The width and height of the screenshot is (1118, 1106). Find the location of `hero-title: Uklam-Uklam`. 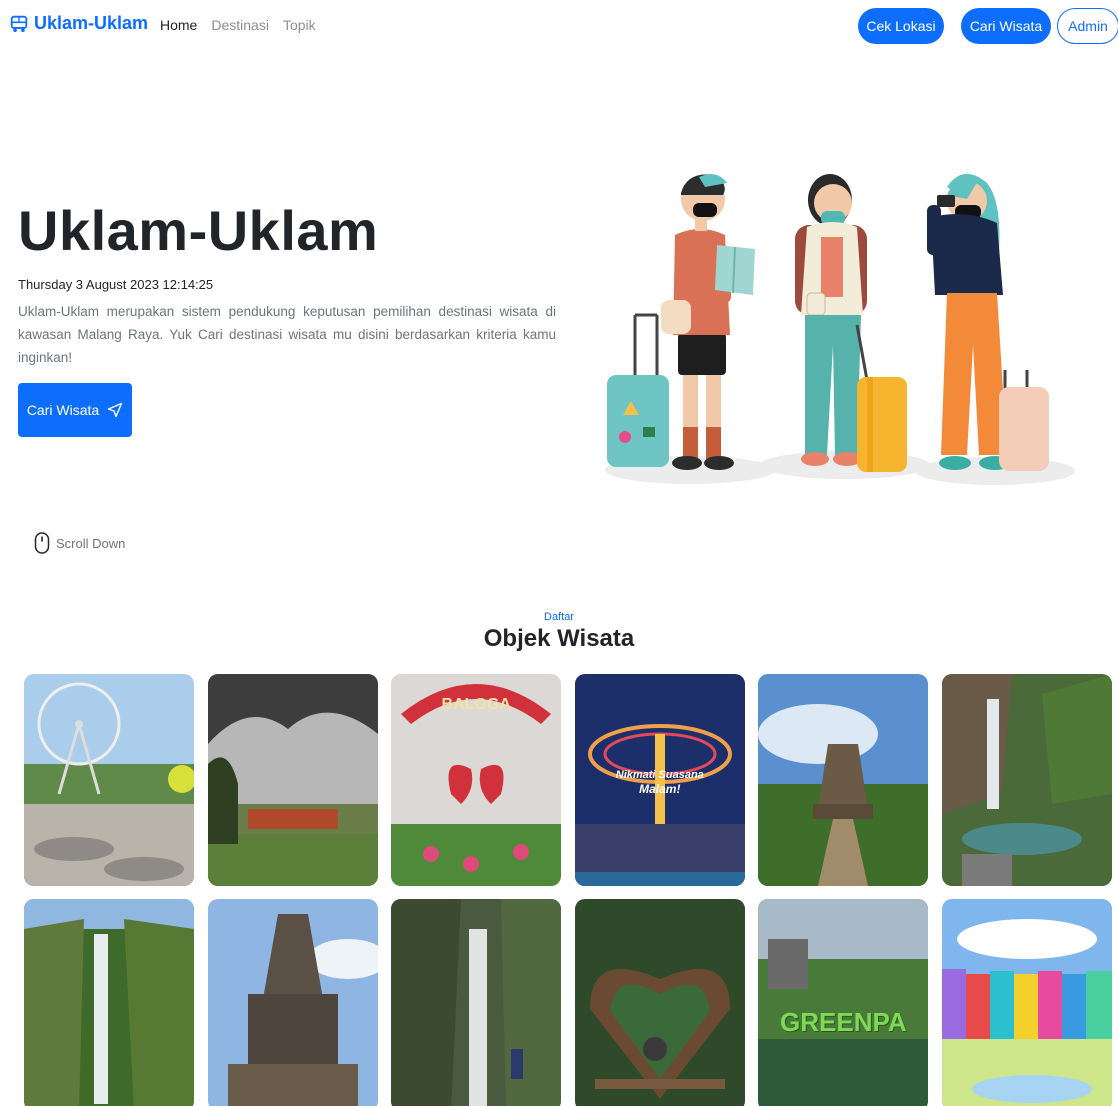

hero-title: Uklam-Uklam is located at coordinates (198, 230).